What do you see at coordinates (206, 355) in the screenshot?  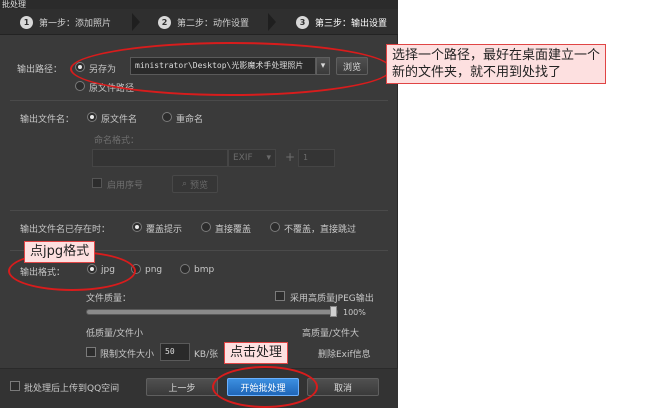 I see `limit-size-unit: KB/张` at bounding box center [206, 355].